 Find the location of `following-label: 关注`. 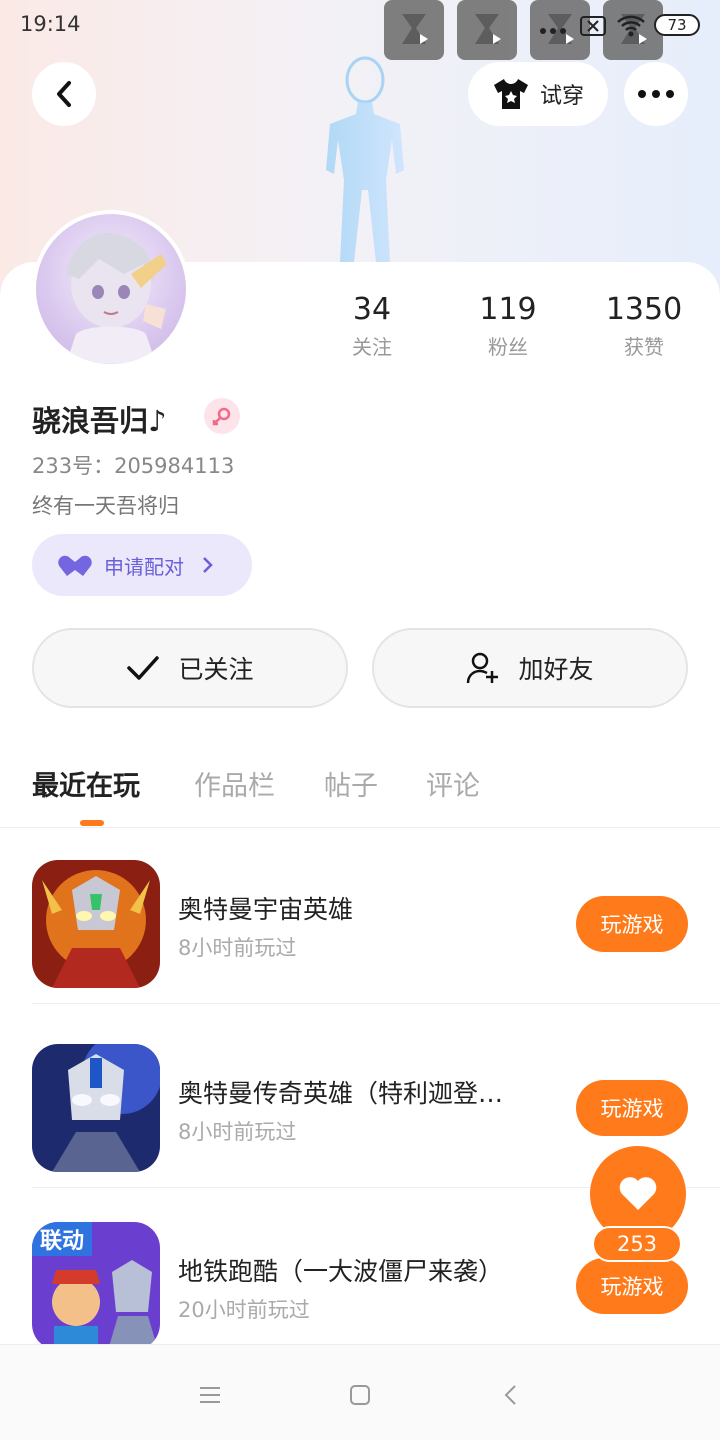

following-label: 关注 is located at coordinates (372, 347).